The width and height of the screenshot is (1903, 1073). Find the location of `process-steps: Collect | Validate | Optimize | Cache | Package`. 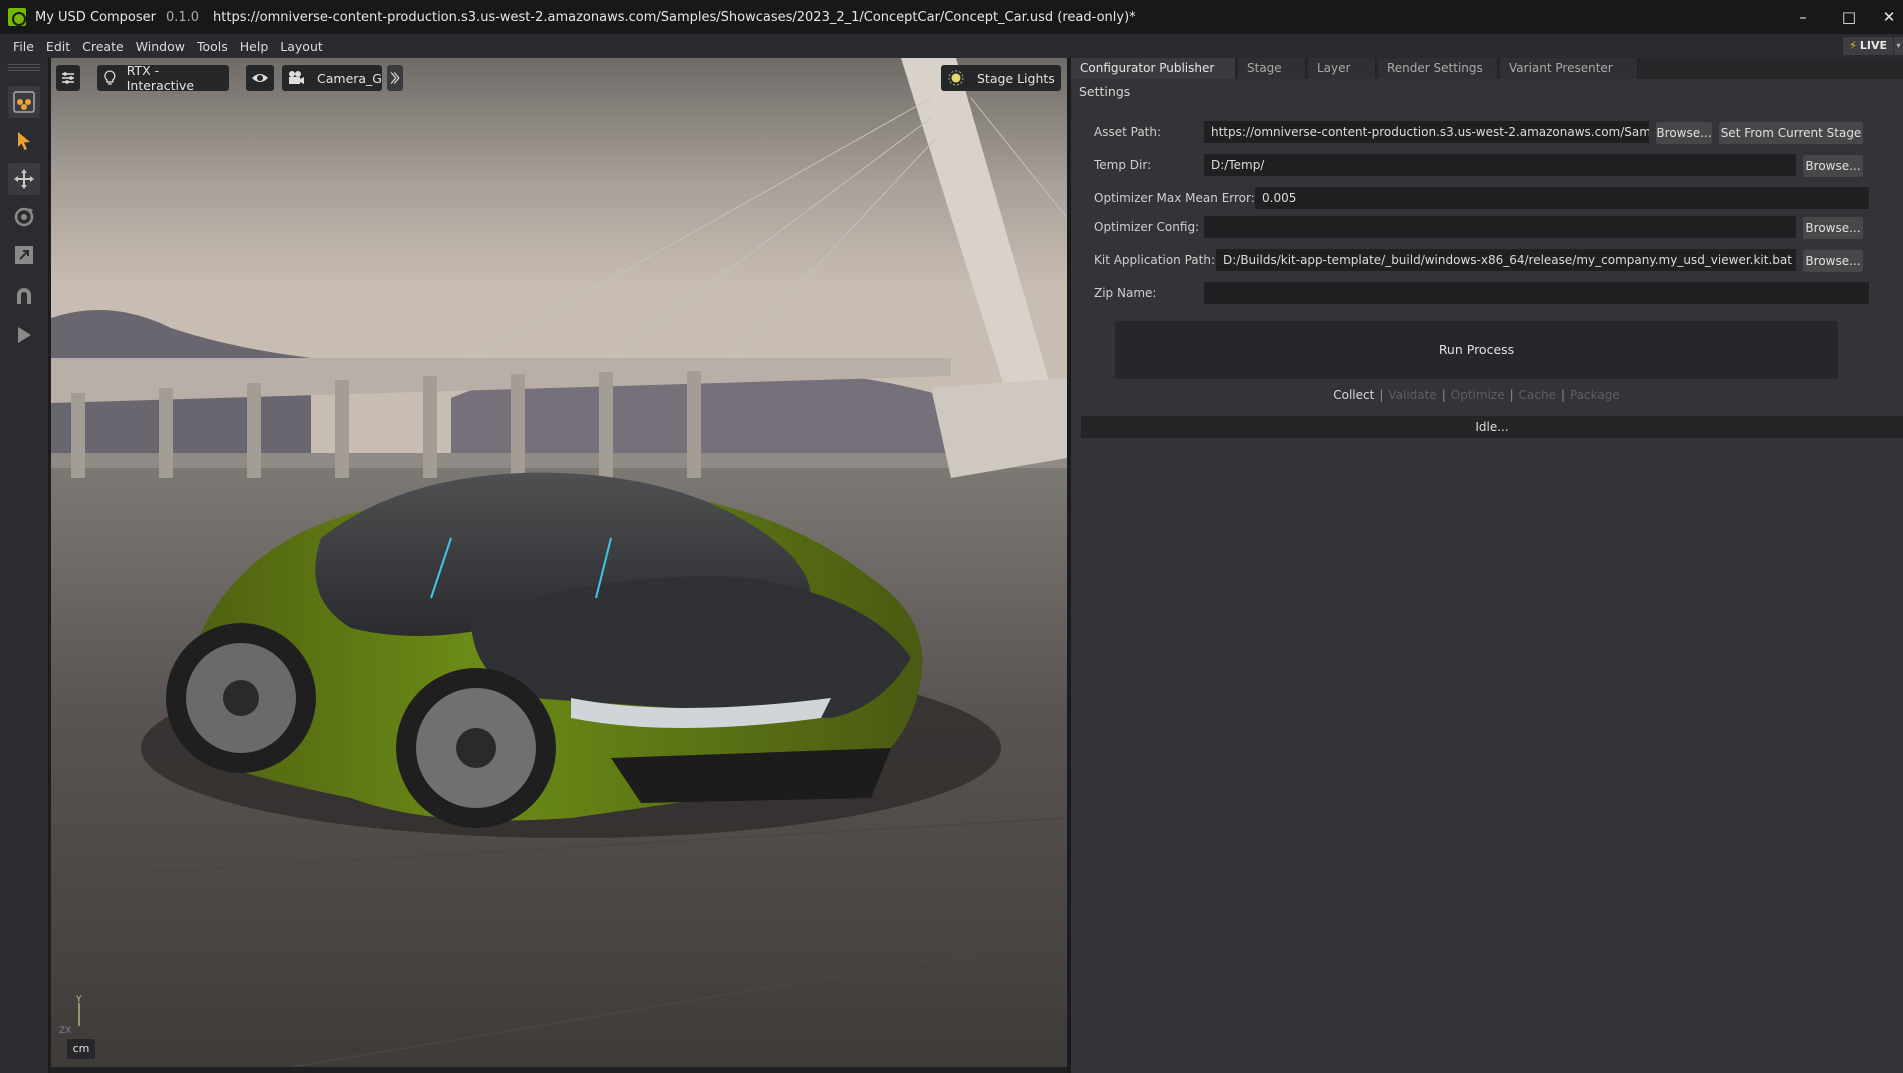

process-steps: Collect | Validate | Optimize | Cache | Package is located at coordinates (1476, 395).